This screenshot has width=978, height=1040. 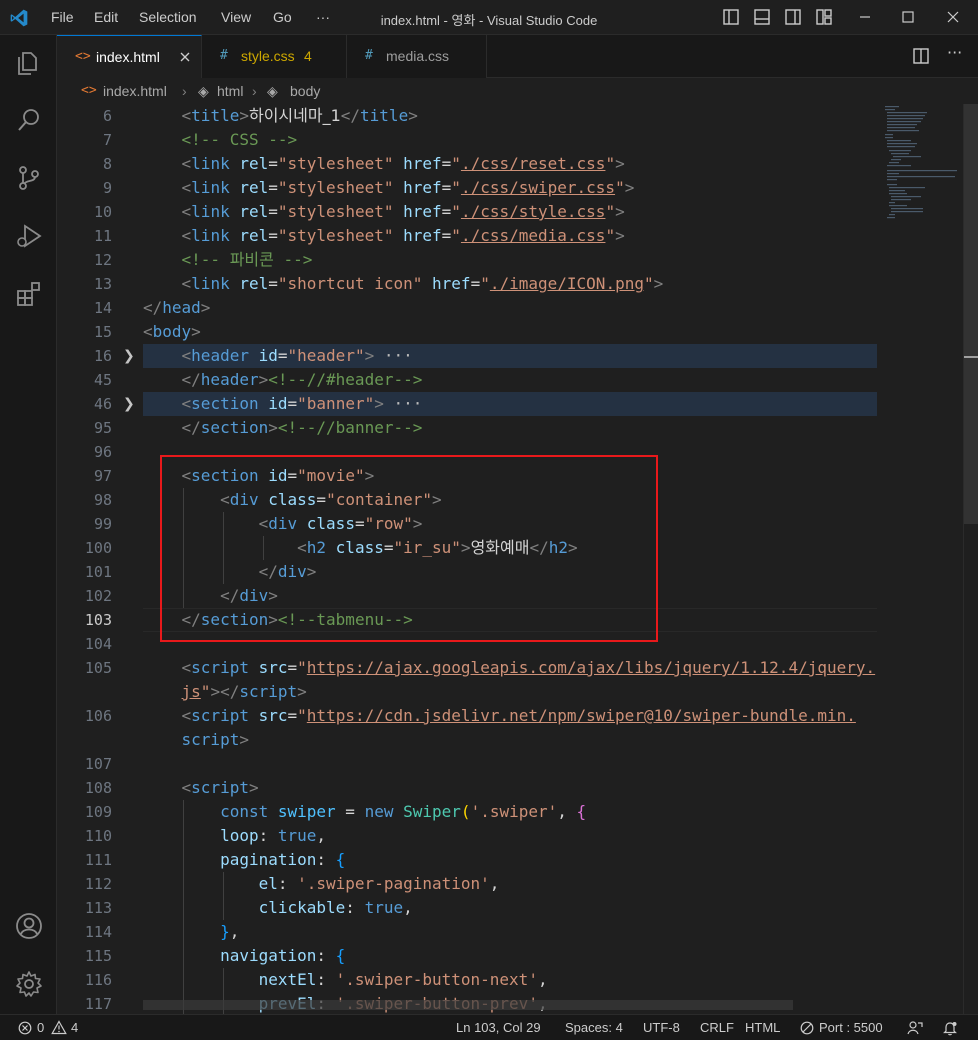 I want to click on line-number: 14, so click(x=102, y=308).